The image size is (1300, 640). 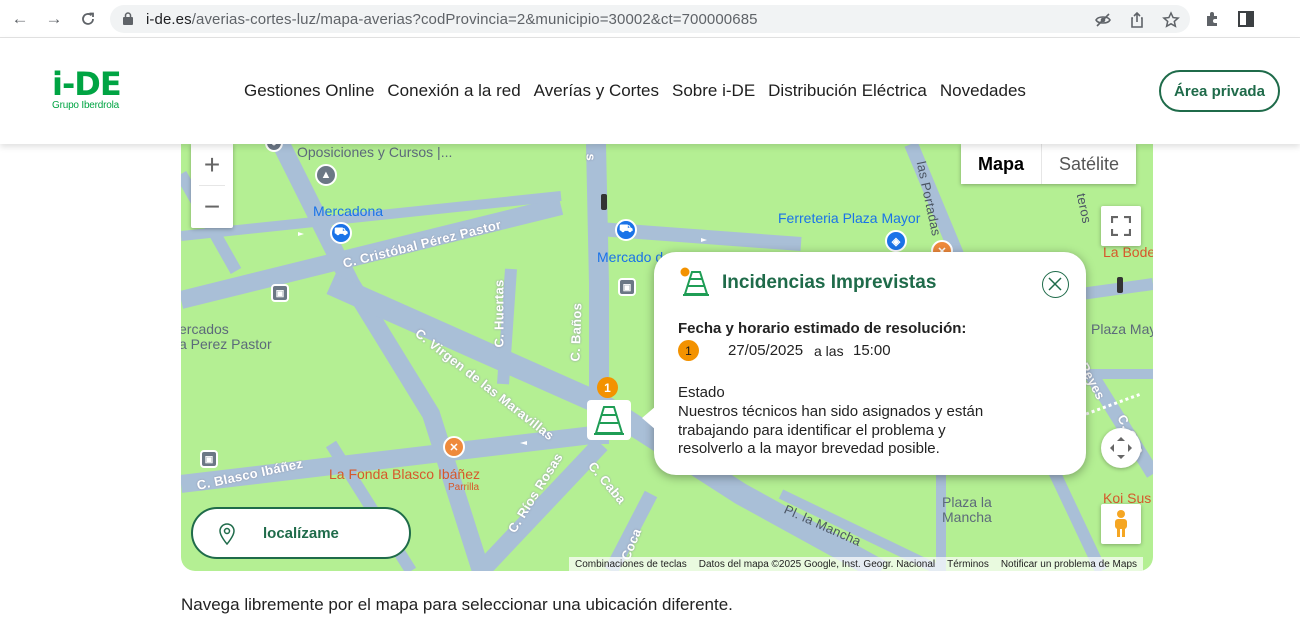 What do you see at coordinates (128, 18) in the screenshot?
I see `lock-icon` at bounding box center [128, 18].